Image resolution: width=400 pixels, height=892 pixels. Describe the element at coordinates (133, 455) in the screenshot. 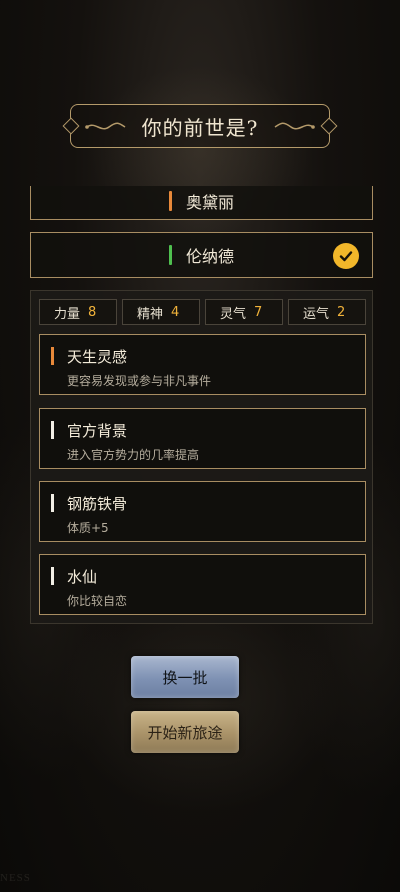

I see `trait-description: 进入官方势力的几率提高` at that location.